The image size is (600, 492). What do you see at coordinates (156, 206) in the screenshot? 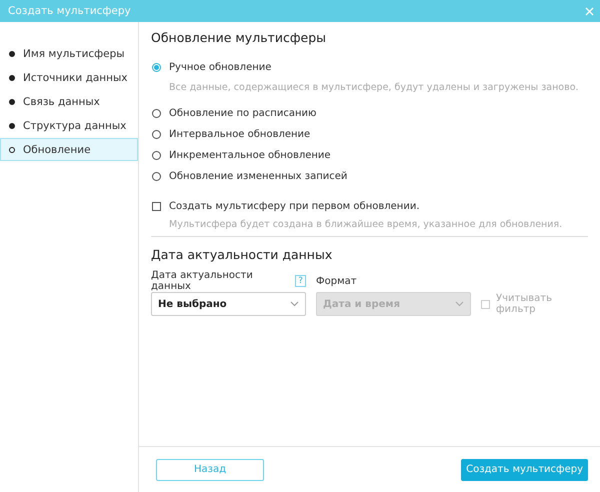
I see `checkbox` at bounding box center [156, 206].